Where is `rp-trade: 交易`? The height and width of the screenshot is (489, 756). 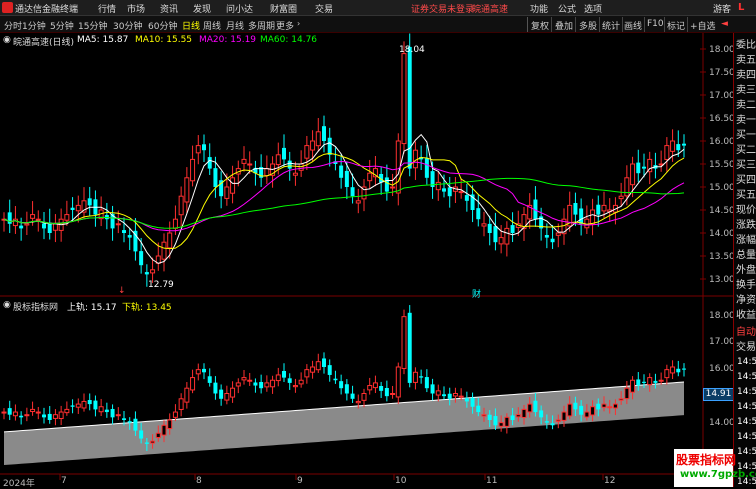 rp-trade: 交易 is located at coordinates (746, 345).